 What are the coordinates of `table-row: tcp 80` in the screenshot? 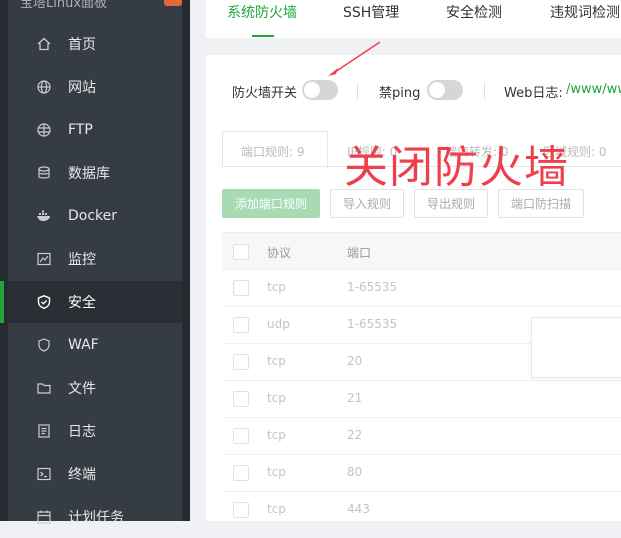 It's located at (421, 473).